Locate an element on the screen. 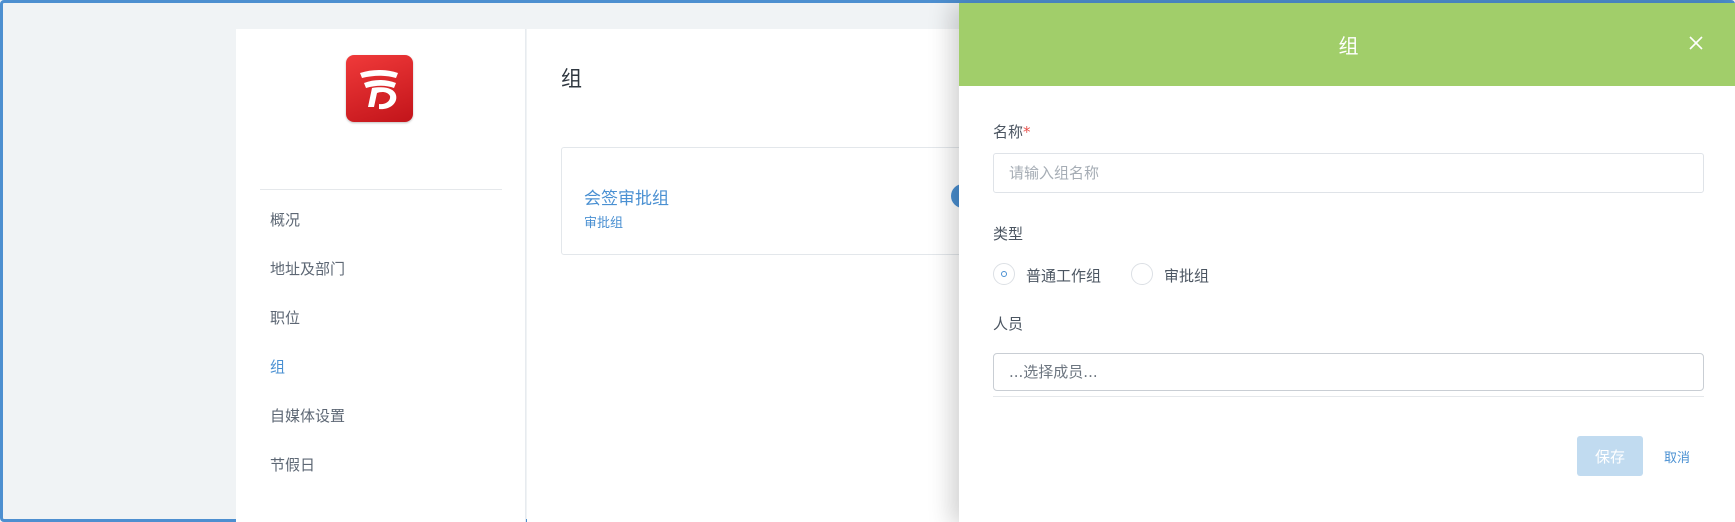 This screenshot has height=522, width=1735. save-button: 保存 is located at coordinates (1610, 456).